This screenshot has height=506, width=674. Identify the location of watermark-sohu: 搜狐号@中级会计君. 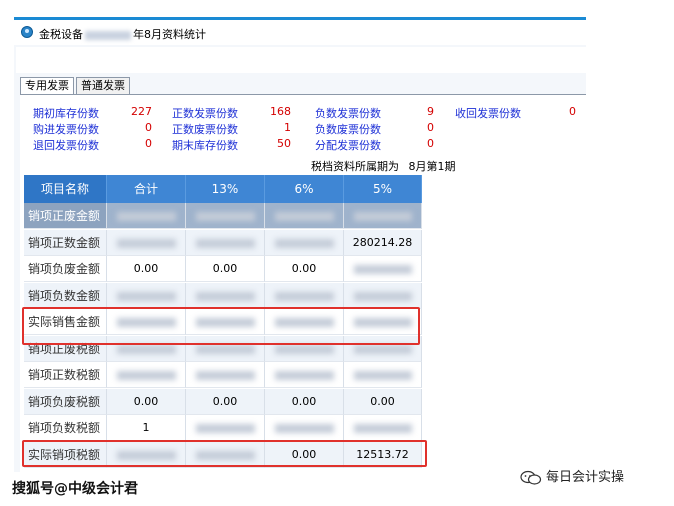
(75, 489).